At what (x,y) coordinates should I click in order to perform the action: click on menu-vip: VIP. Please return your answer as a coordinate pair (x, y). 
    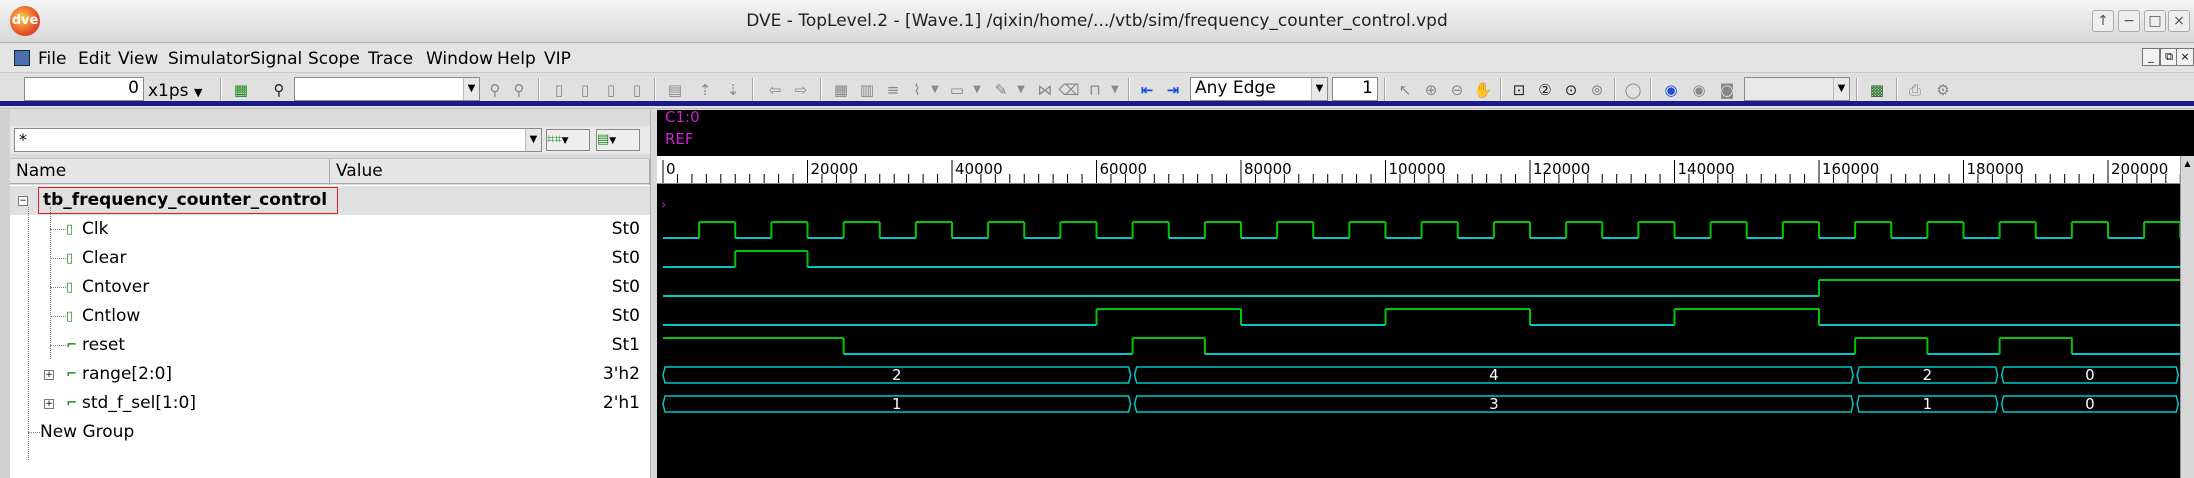
    Looking at the image, I should click on (557, 59).